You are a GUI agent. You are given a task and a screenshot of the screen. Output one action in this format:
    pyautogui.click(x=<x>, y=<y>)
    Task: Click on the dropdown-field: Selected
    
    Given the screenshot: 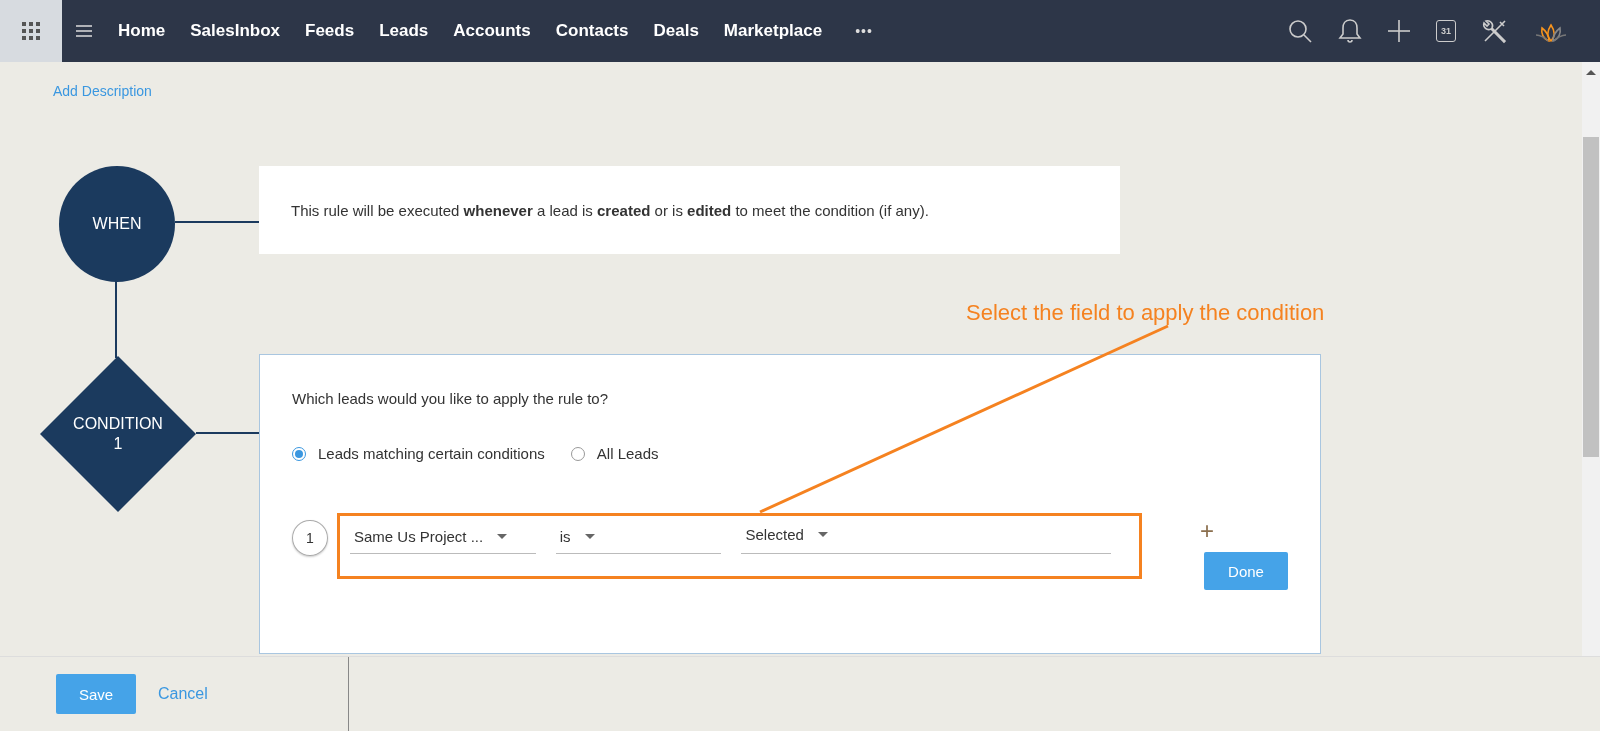 What is the action you would take?
    pyautogui.click(x=926, y=537)
    